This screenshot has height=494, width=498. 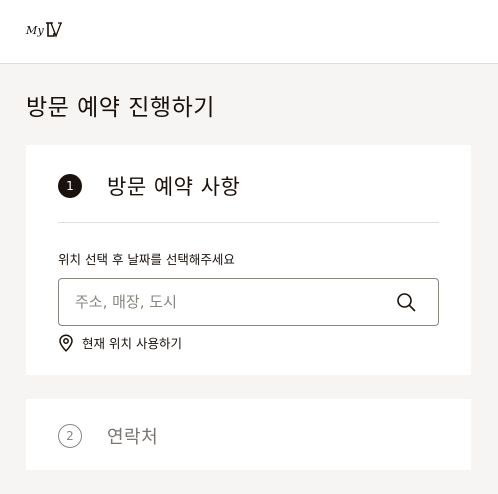 What do you see at coordinates (249, 32) in the screenshot?
I see `top-bar: My` at bounding box center [249, 32].